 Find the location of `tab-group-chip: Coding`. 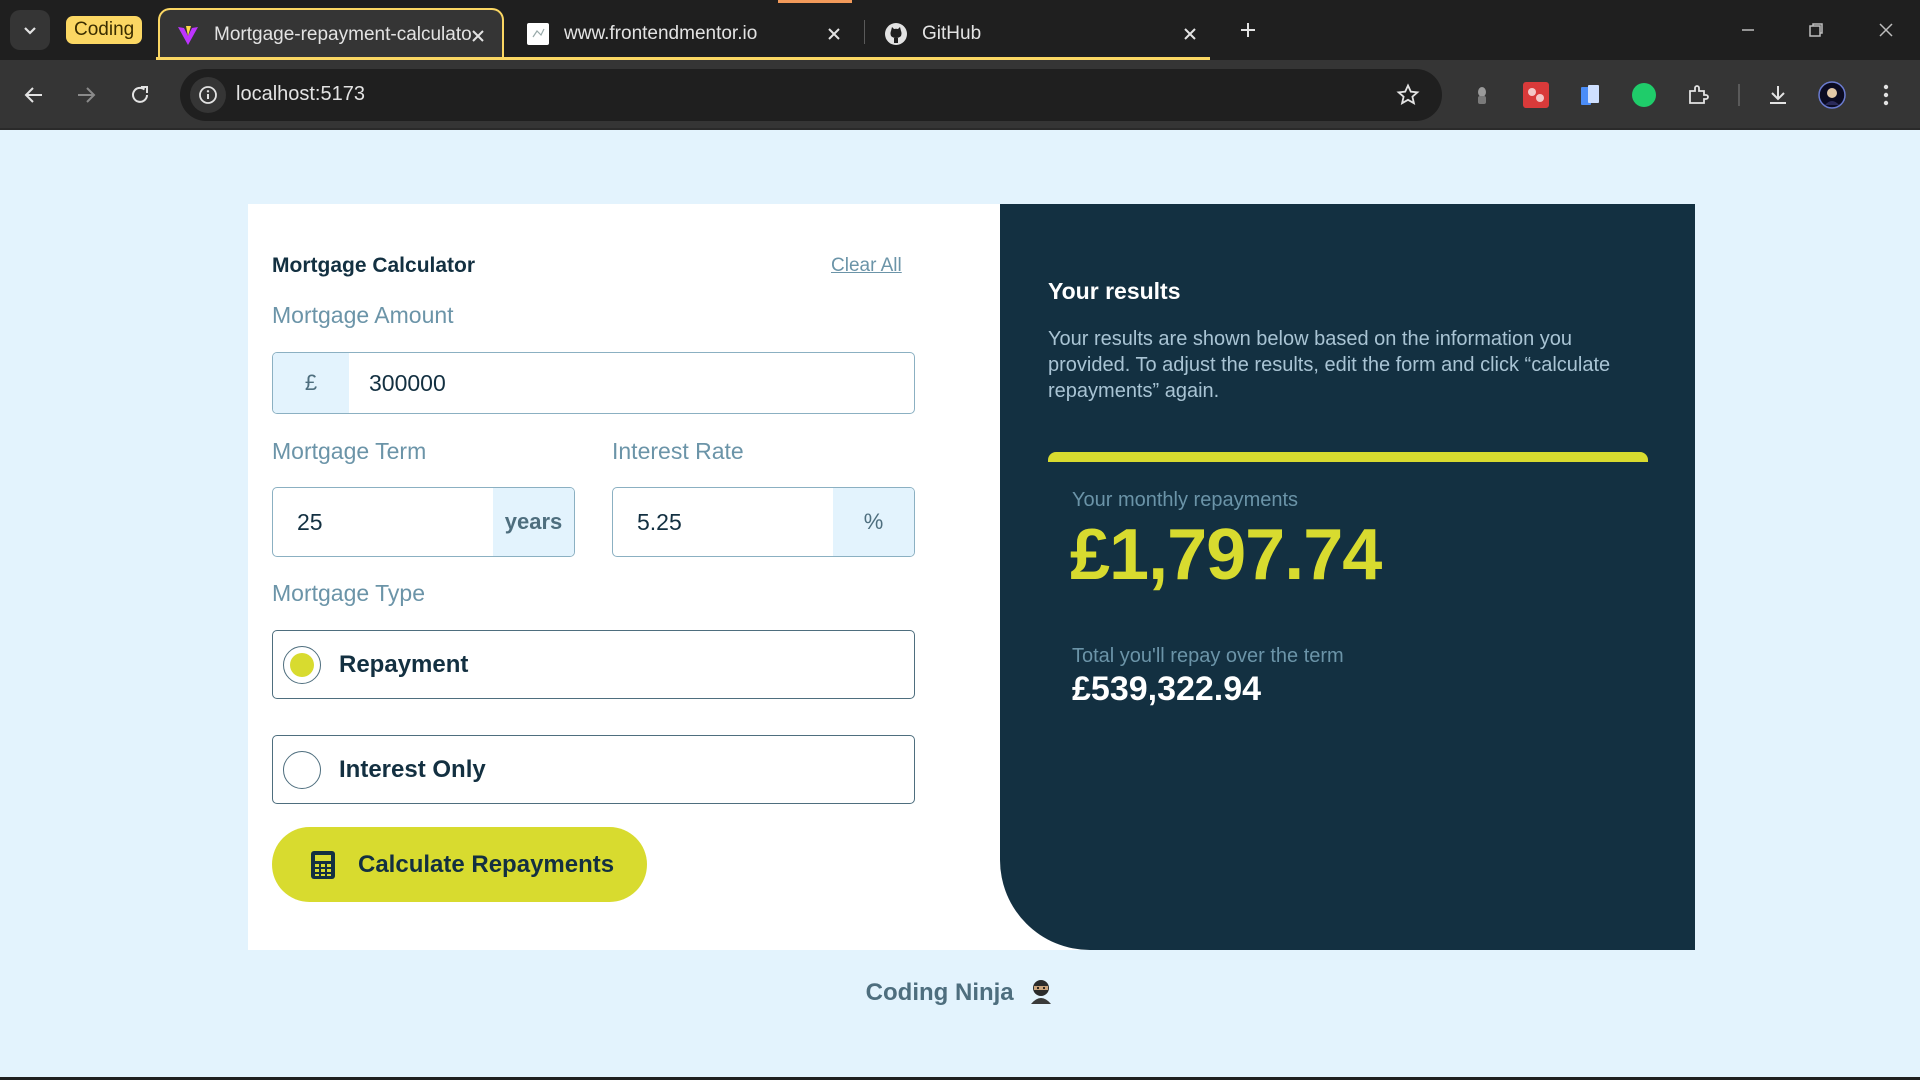

tab-group-chip: Coding is located at coordinates (104, 30).